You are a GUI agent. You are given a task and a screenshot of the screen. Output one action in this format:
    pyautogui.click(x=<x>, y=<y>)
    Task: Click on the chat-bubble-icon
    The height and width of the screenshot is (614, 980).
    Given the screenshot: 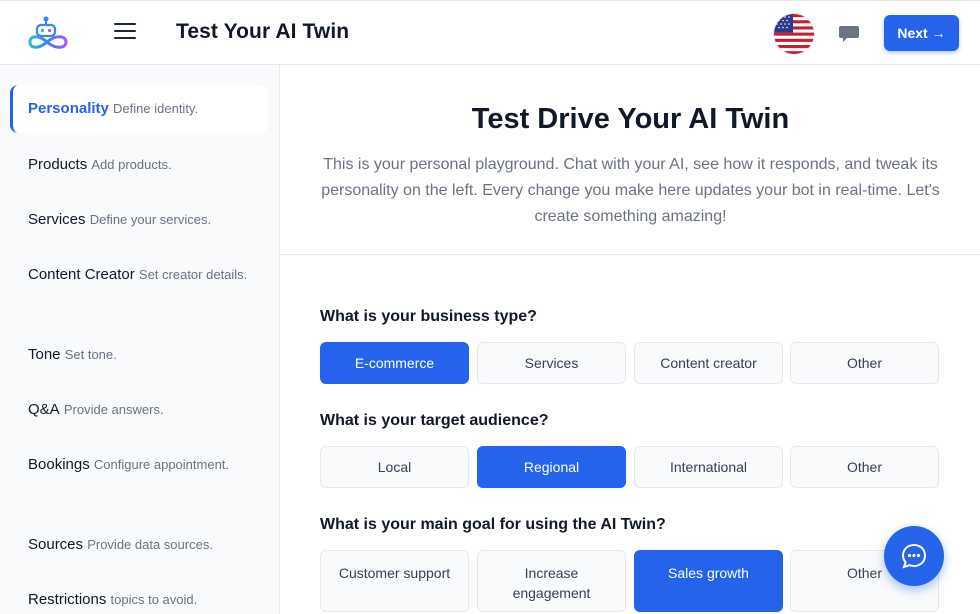 What is the action you would take?
    pyautogui.click(x=849, y=33)
    